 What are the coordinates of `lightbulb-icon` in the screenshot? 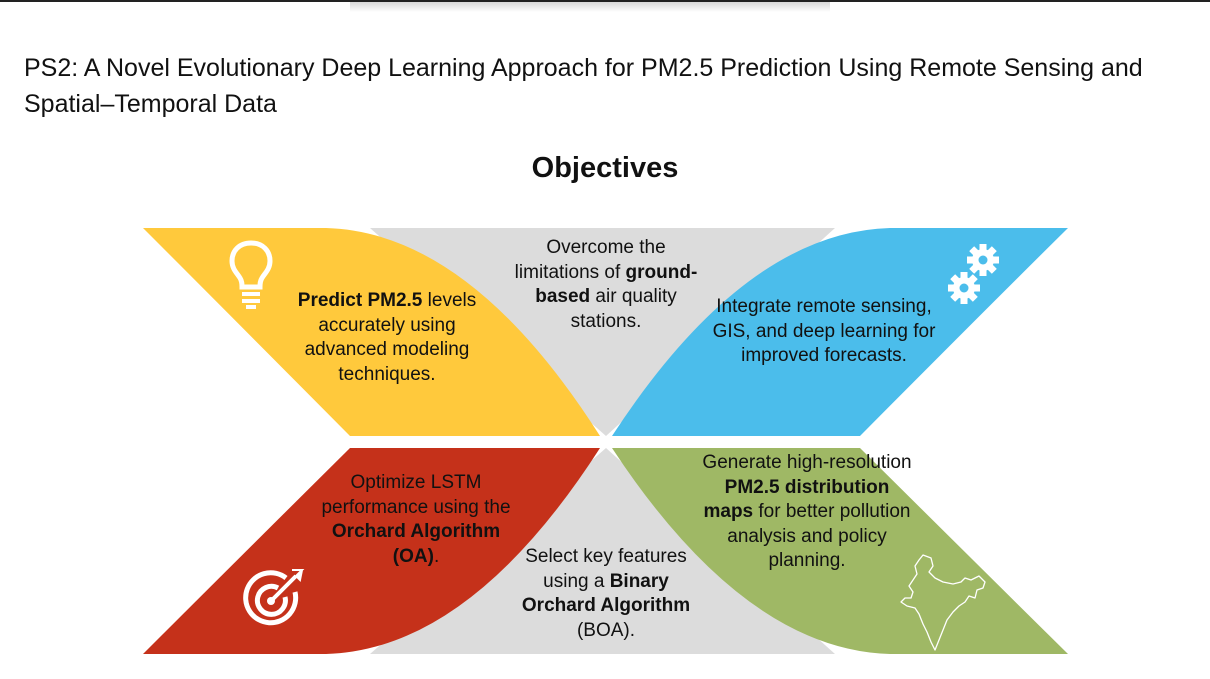 It's located at (251, 274).